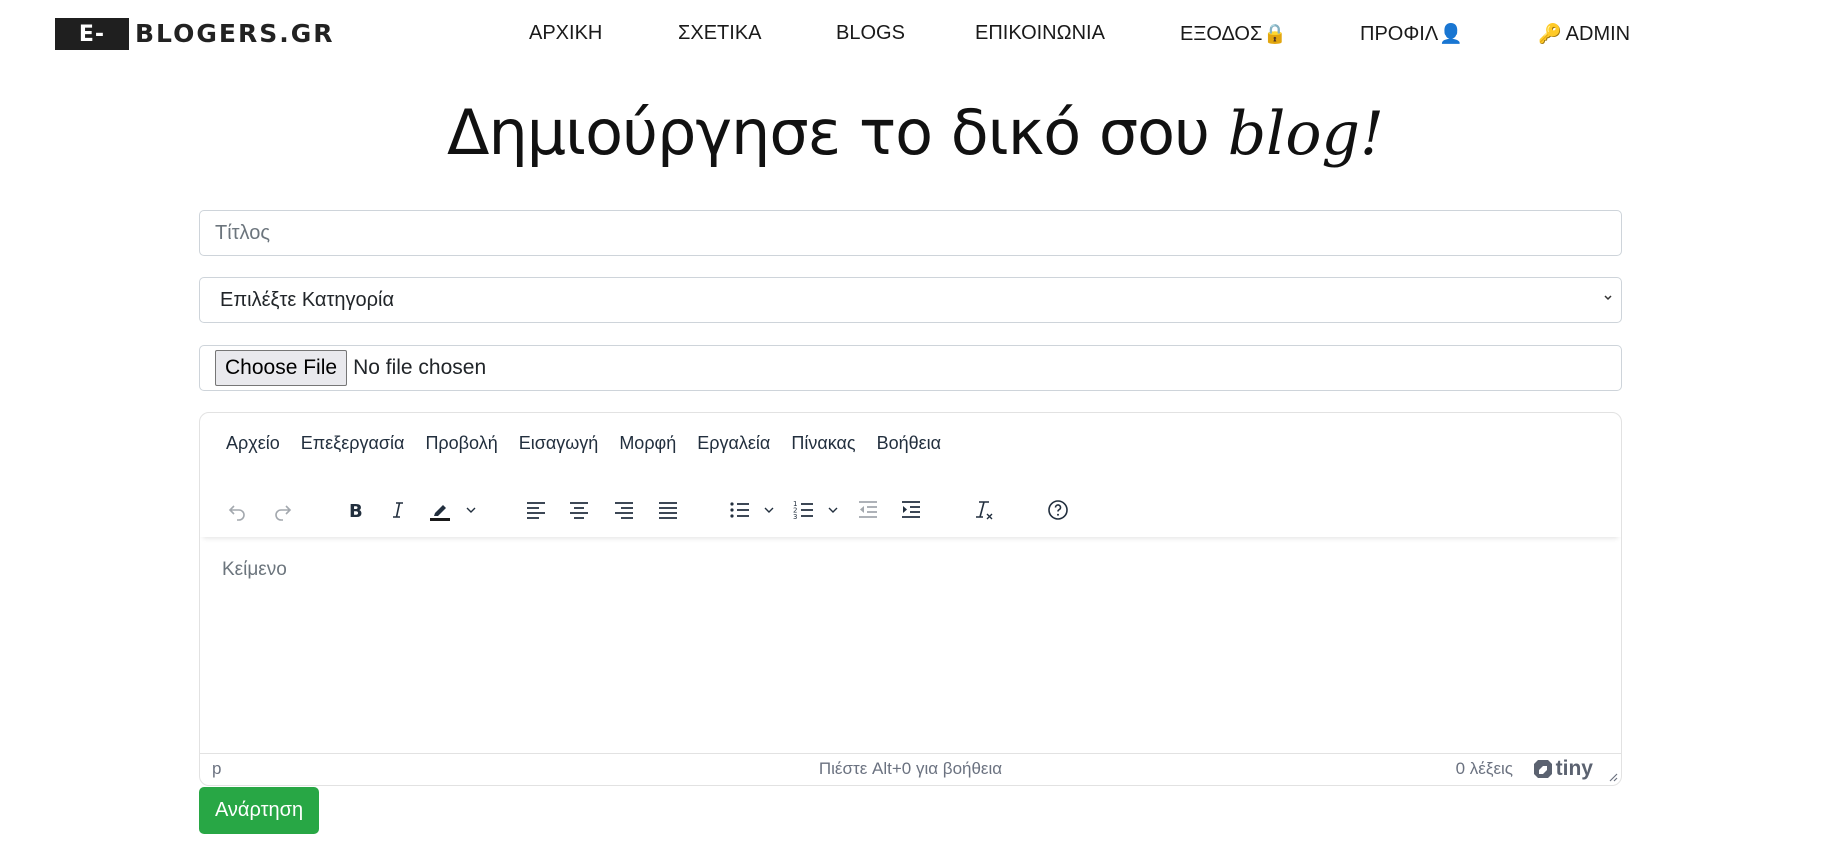 The image size is (1831, 863). I want to click on indent-icon, so click(911, 510).